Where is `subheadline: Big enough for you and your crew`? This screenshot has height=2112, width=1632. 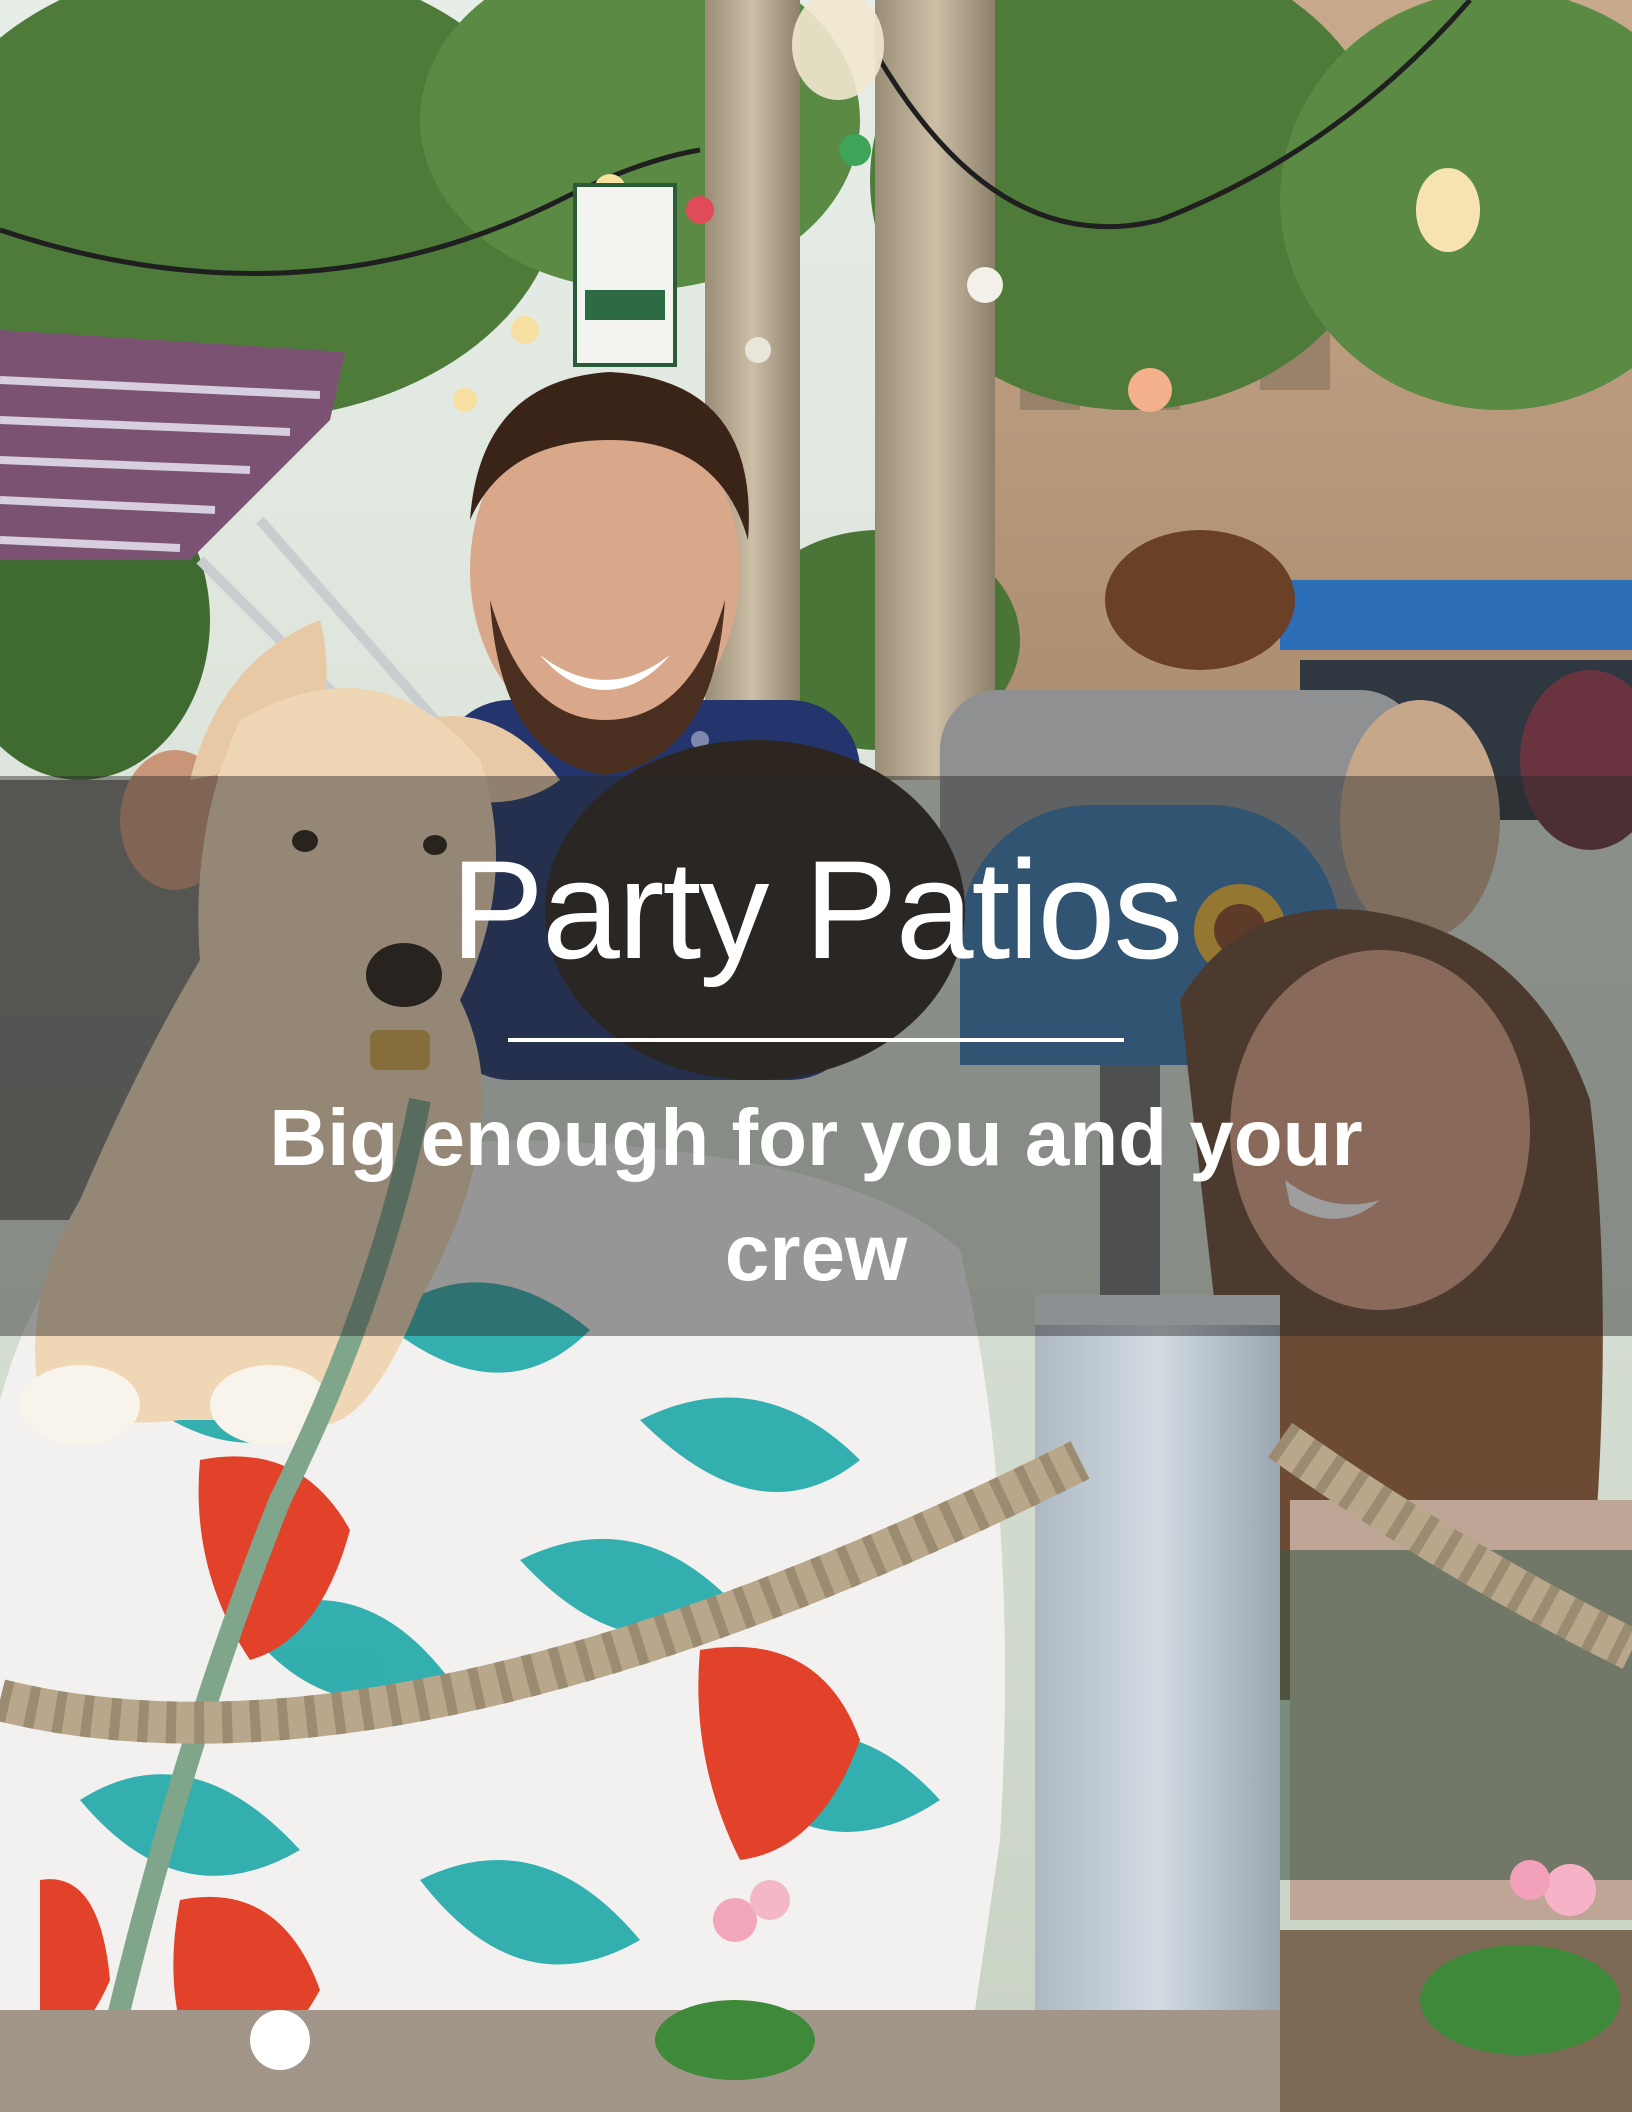 subheadline: Big enough for you and your crew is located at coordinates (816, 1195).